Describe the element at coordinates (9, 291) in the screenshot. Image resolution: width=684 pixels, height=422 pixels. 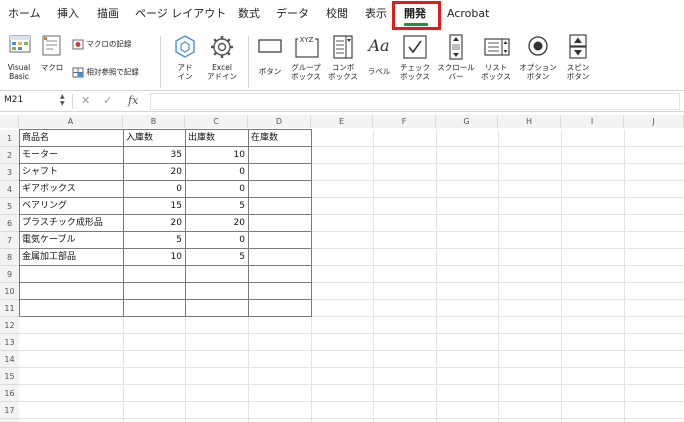
I see `row-header: 10` at that location.